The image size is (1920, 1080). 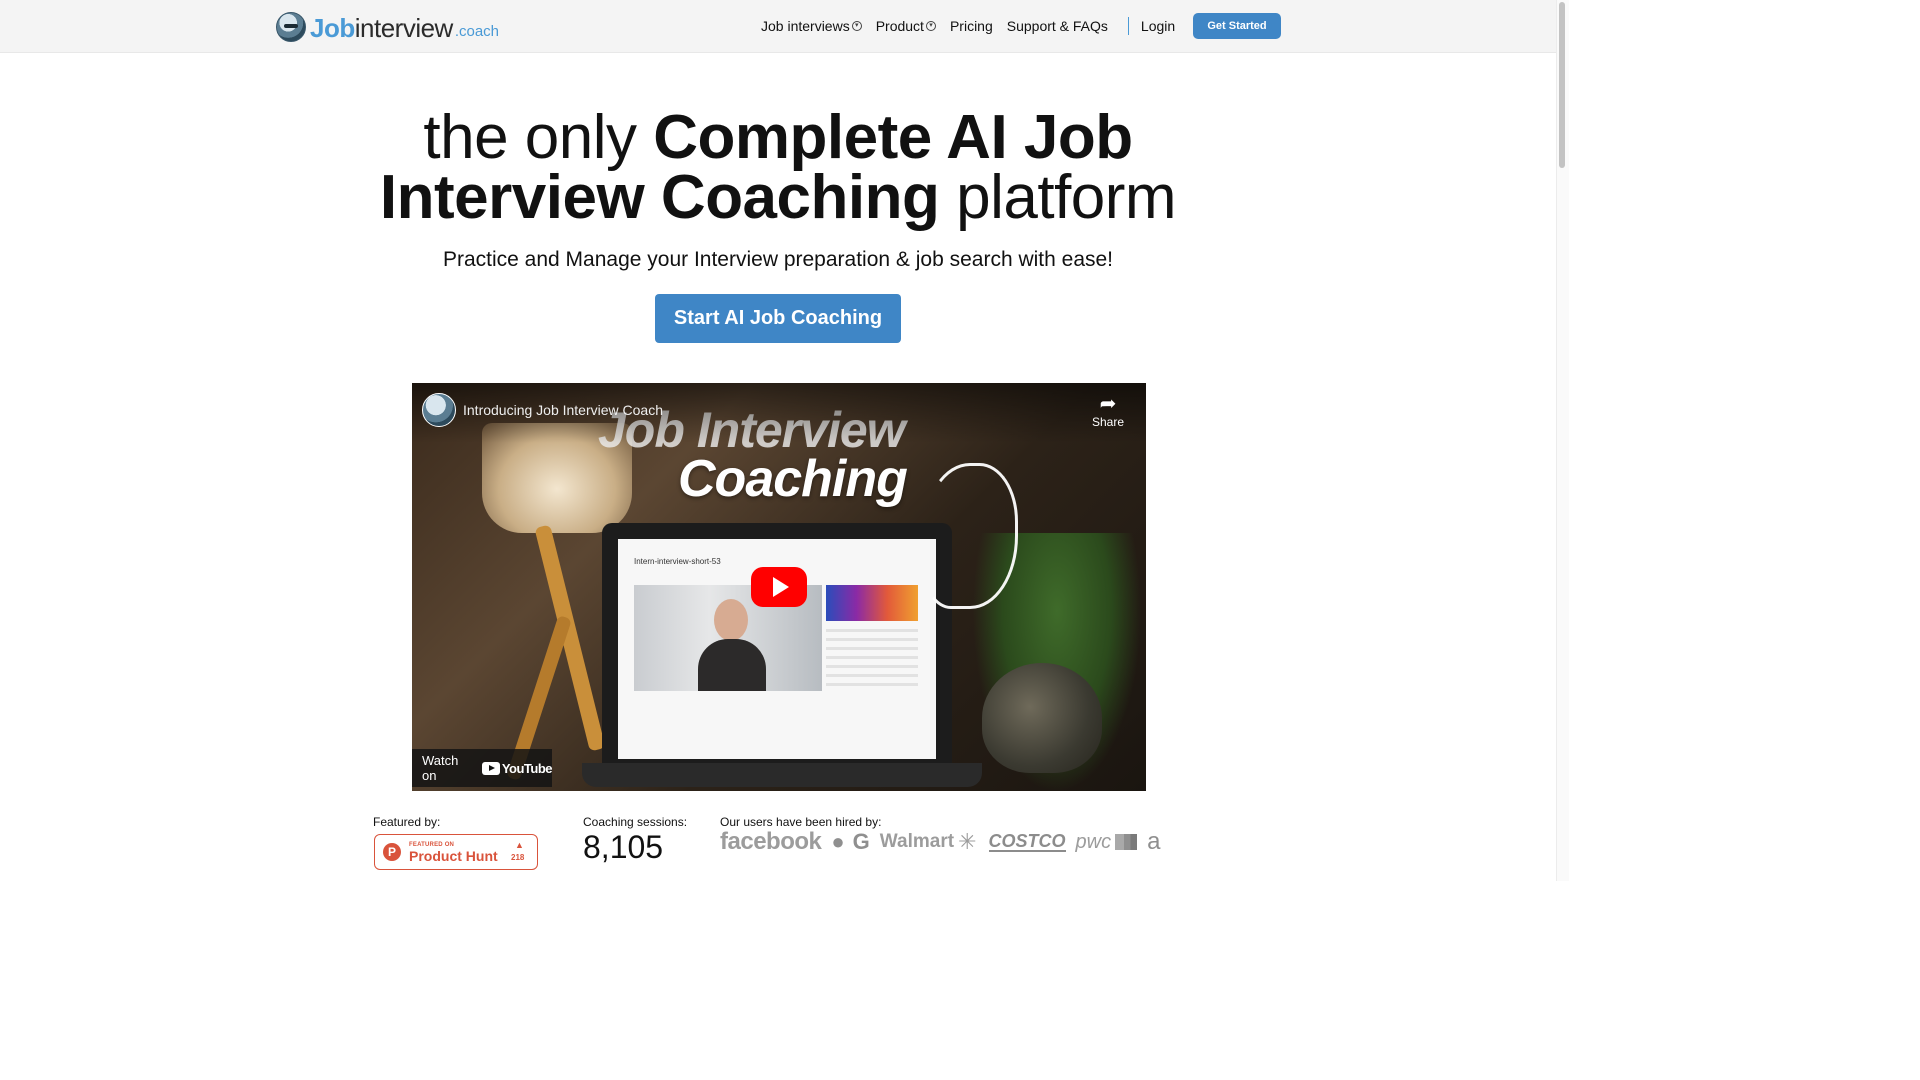 What do you see at coordinates (635, 822) in the screenshot?
I see `coaching-sessions-label: Coaching sessions:` at bounding box center [635, 822].